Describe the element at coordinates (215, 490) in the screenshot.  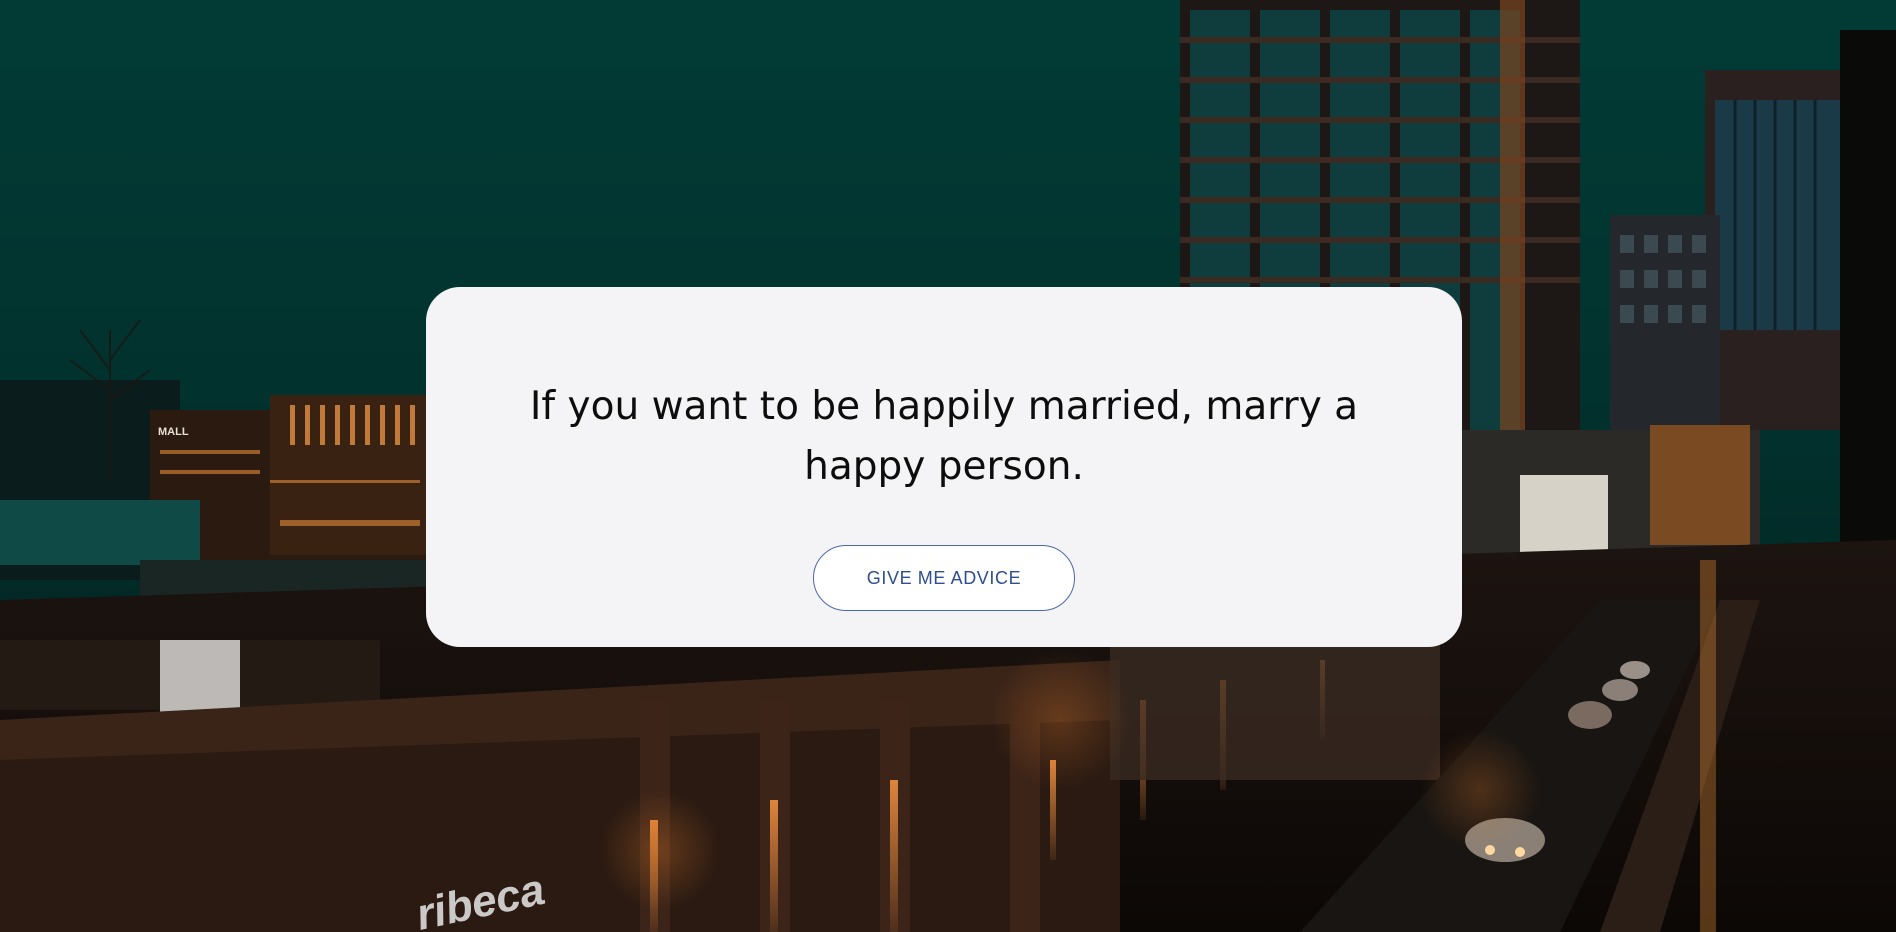
I see `left-buildings: MALL` at that location.